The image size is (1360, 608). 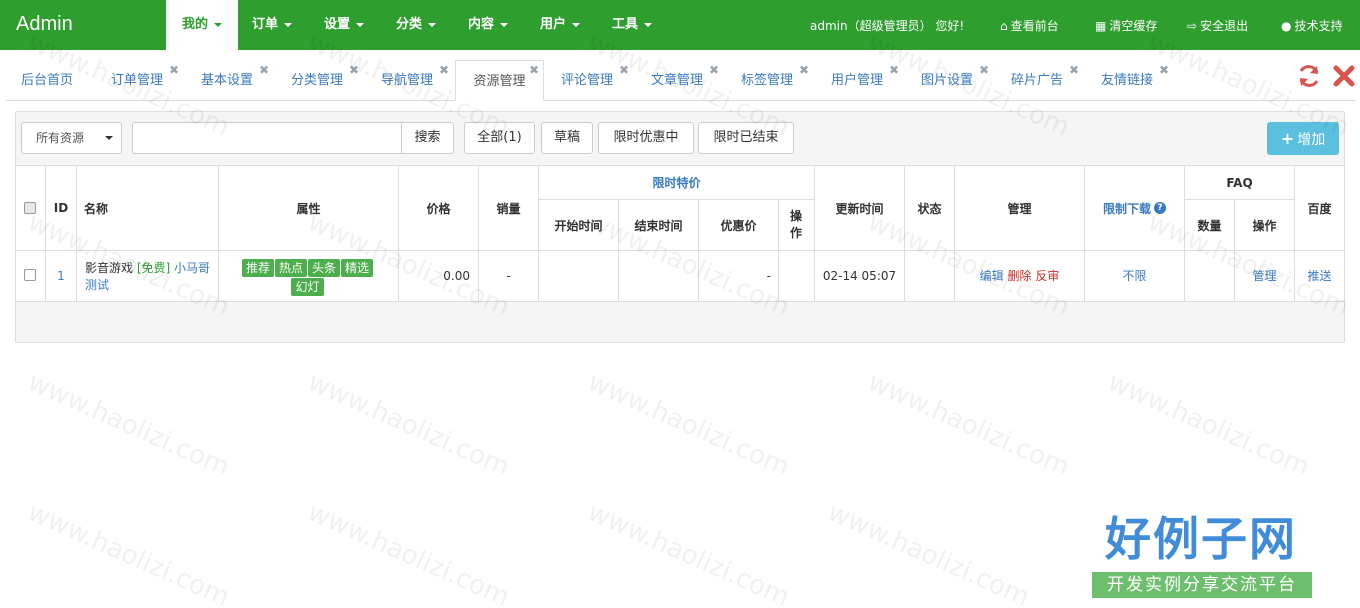 I want to click on row-promo-price: -, so click(x=768, y=276).